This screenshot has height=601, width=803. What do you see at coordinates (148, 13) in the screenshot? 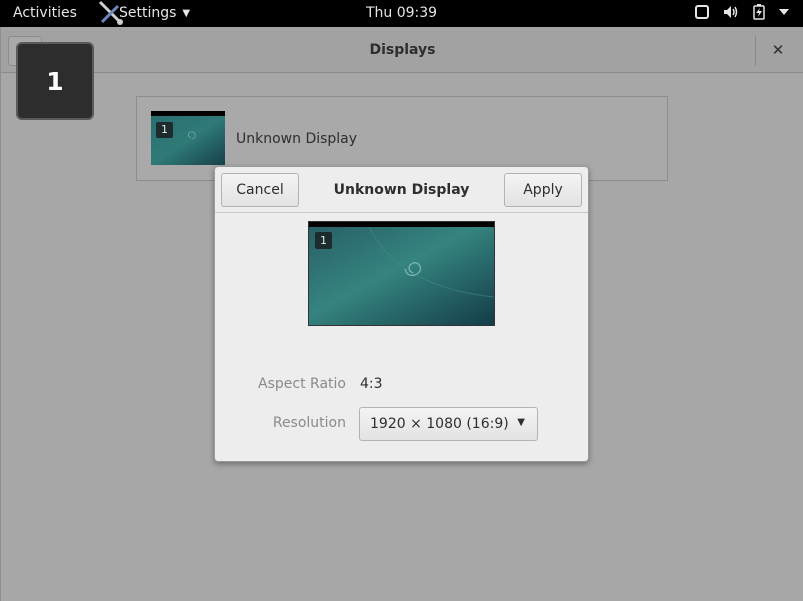
I see `app-menu-label: Settings` at bounding box center [148, 13].